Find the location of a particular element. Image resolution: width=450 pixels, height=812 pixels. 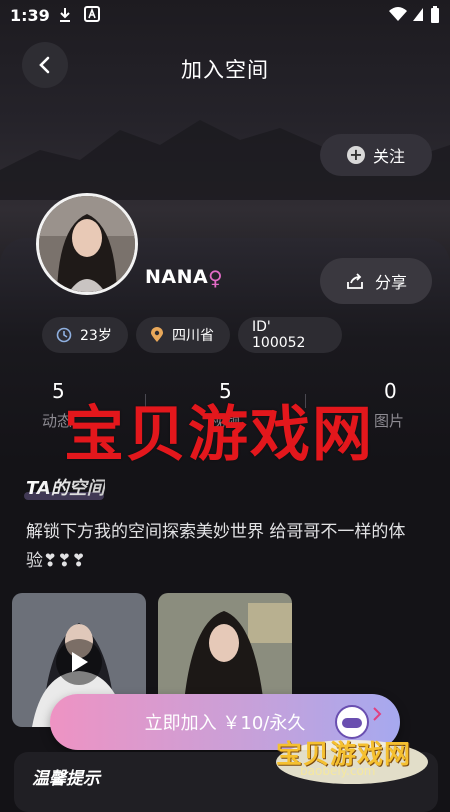

signal-icon is located at coordinates (418, 14).